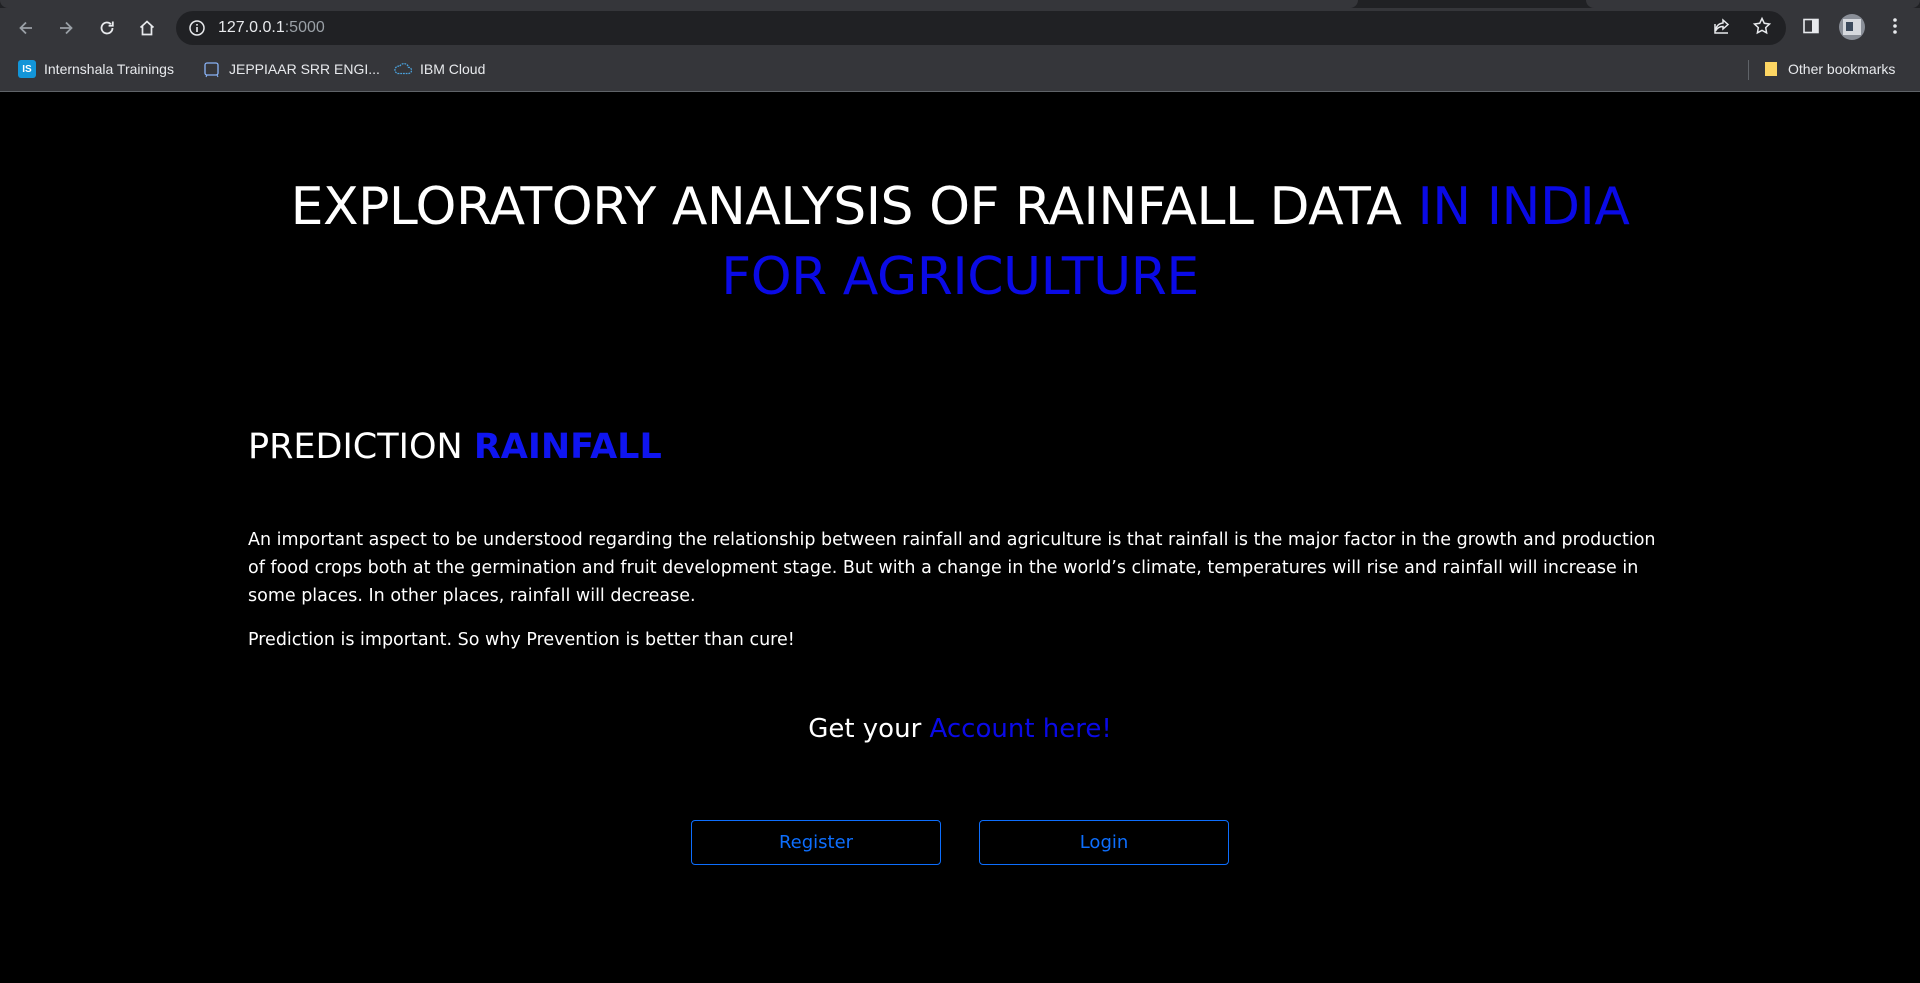 The image size is (1920, 983). I want to click on folder-icon, so click(1771, 69).